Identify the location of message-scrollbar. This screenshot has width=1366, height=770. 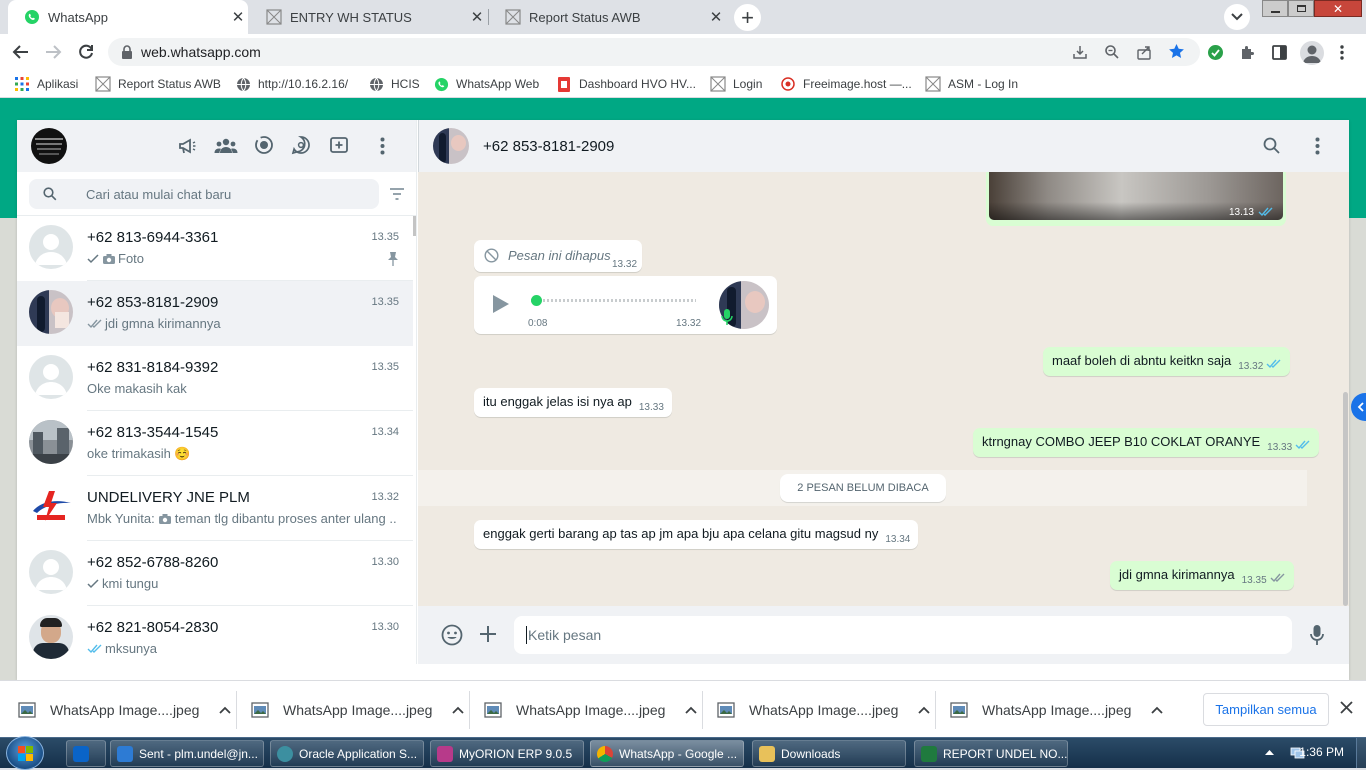
(1345, 499).